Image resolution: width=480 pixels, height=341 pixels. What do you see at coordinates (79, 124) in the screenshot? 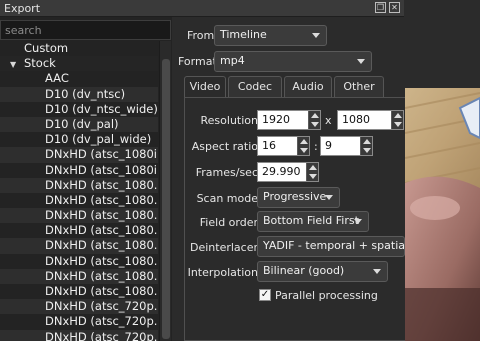
I see `preset-item: D10 (dv_pal)` at bounding box center [79, 124].